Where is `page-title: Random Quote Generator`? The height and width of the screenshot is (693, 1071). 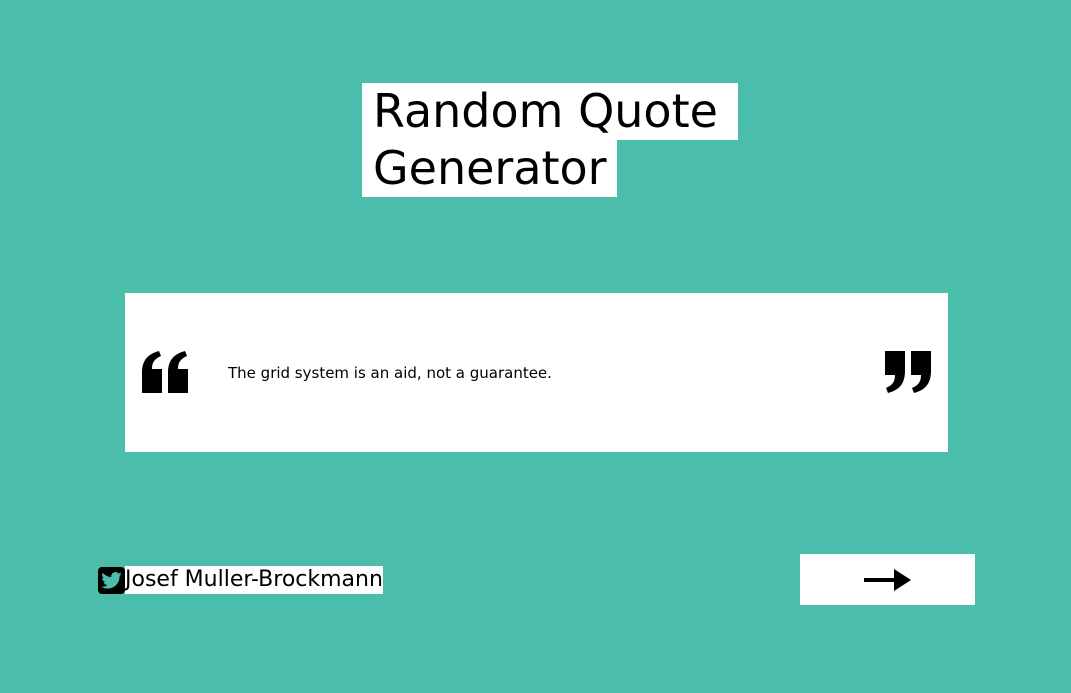
page-title: Random Quote Generator is located at coordinates (550, 140).